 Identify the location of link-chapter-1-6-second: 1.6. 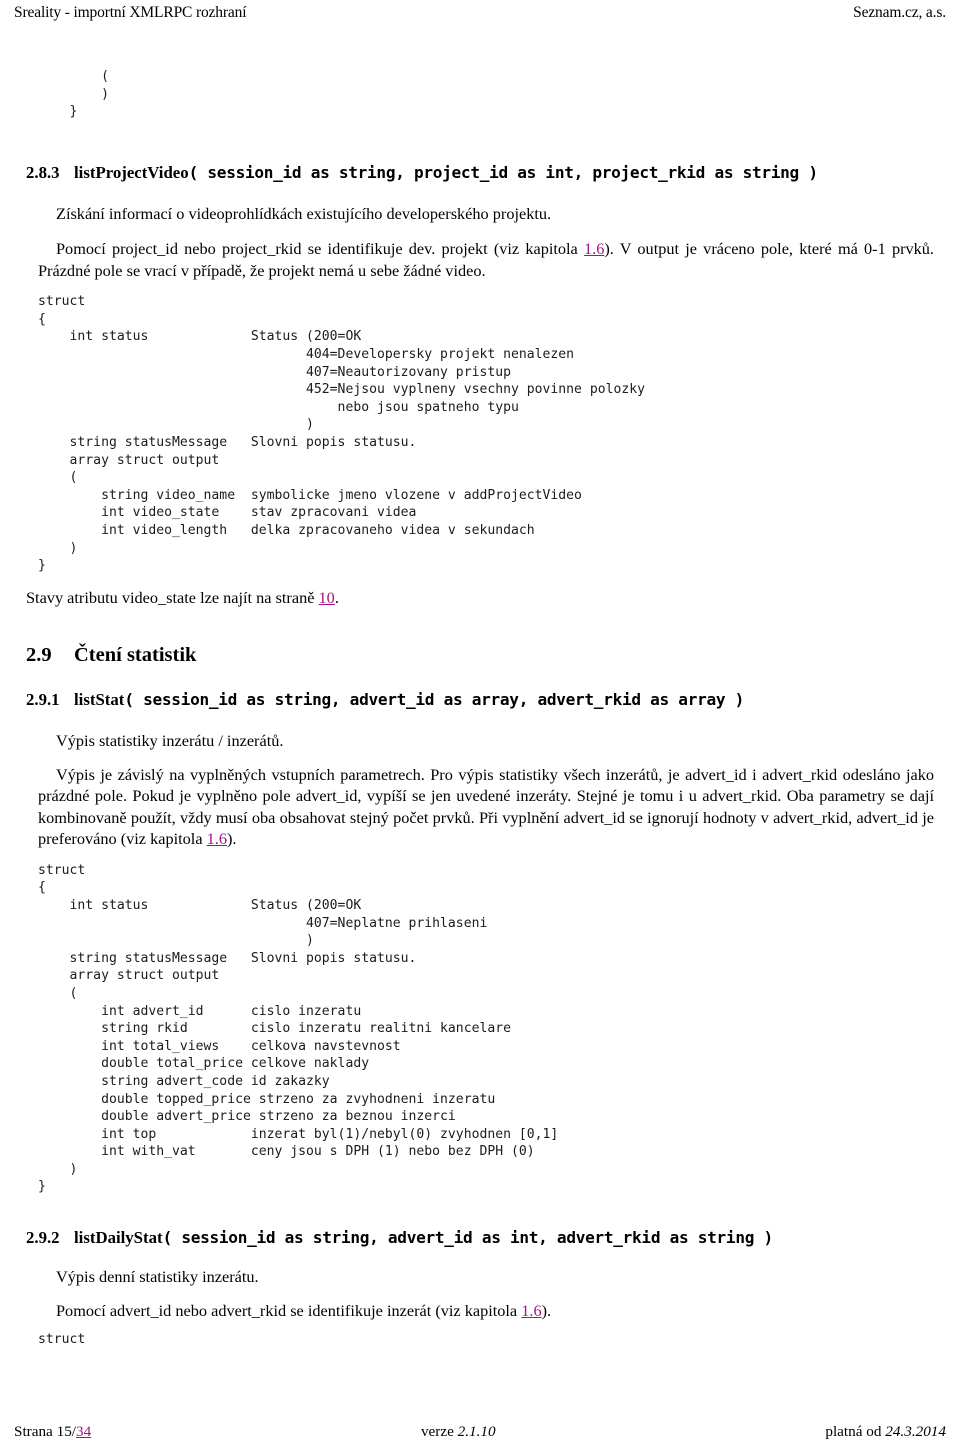
(217, 838).